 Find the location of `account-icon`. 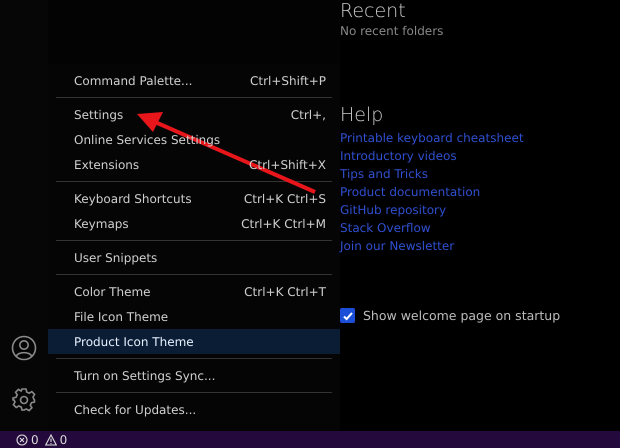

account-icon is located at coordinates (24, 348).